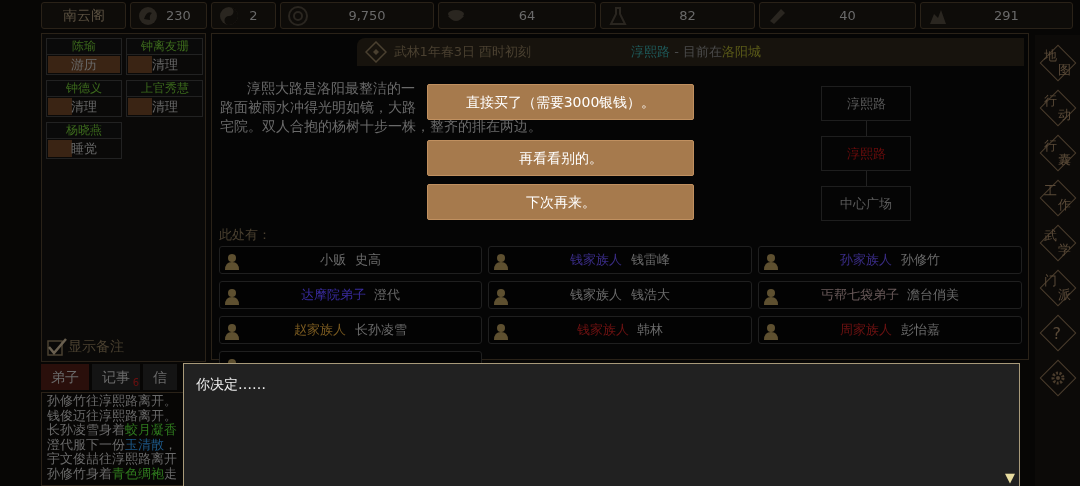 Image resolution: width=1080 pixels, height=486 pixels. Describe the element at coordinates (620, 330) in the screenshot. I see `person-card: 钱家族人 韩林` at that location.